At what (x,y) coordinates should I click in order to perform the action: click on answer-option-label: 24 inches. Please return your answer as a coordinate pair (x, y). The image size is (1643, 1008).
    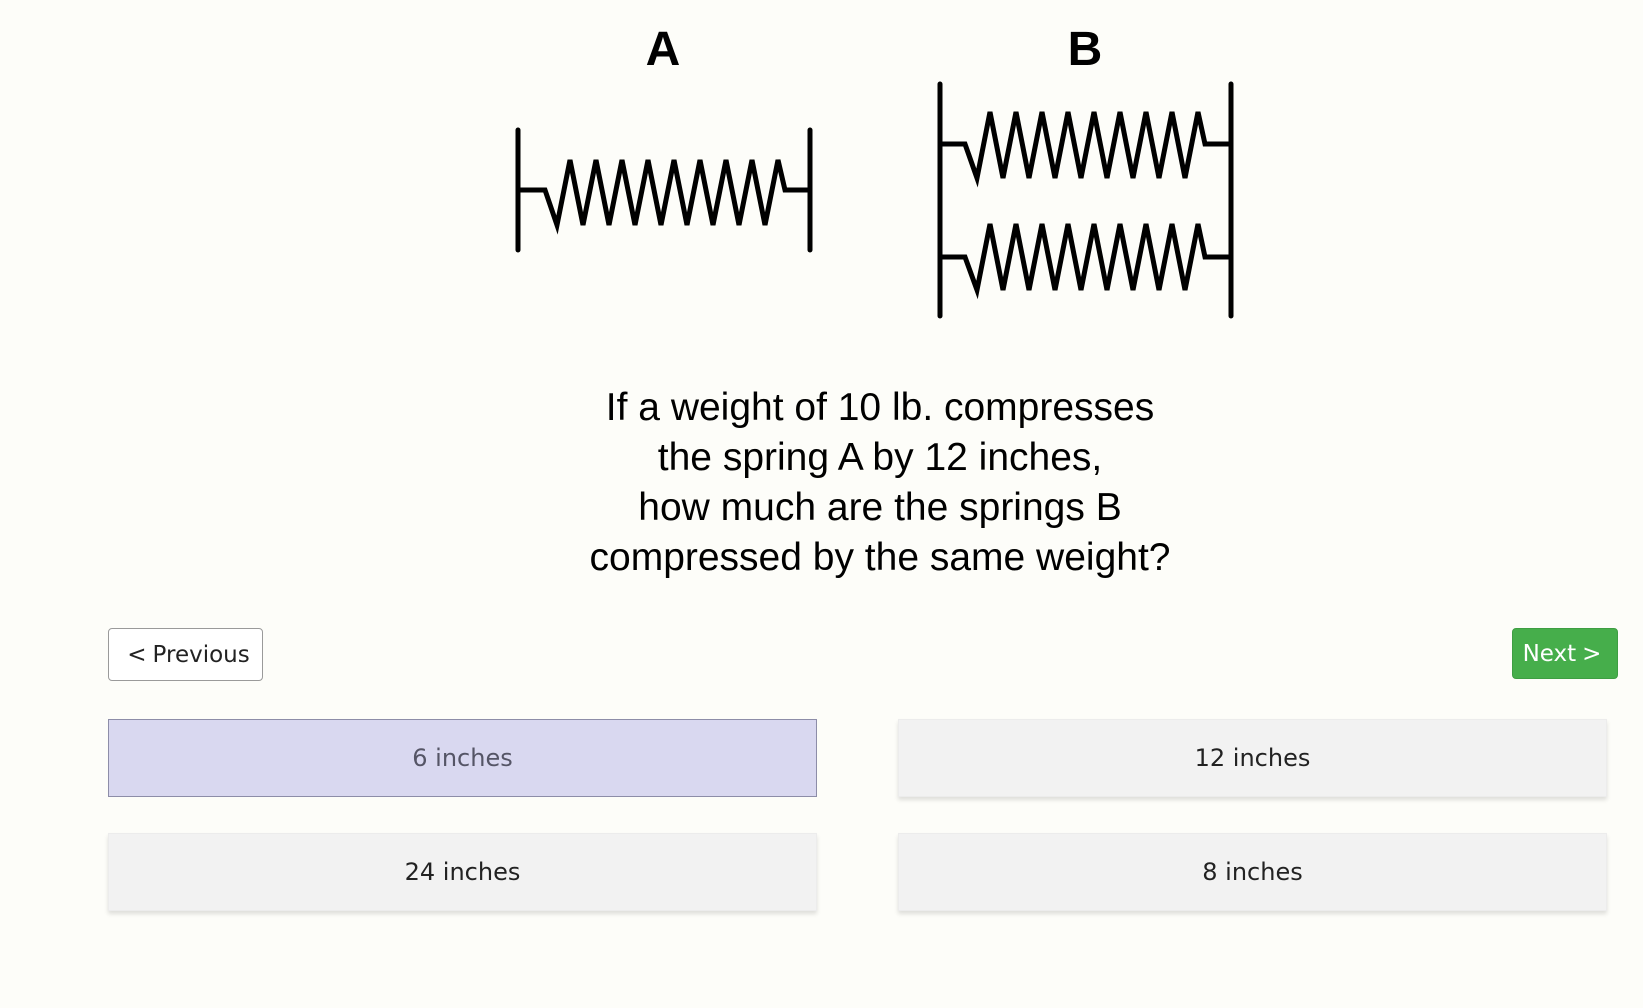
    Looking at the image, I should click on (462, 872).